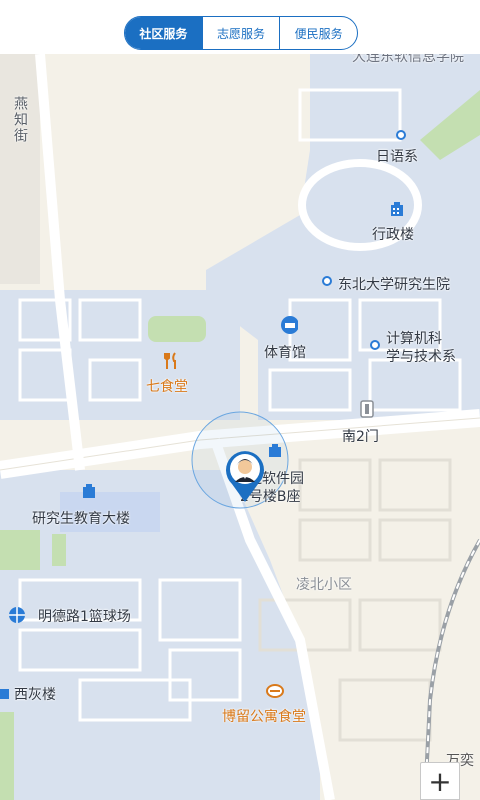  What do you see at coordinates (164, 33) in the screenshot?
I see `tab-community-service: 社区服务` at bounding box center [164, 33].